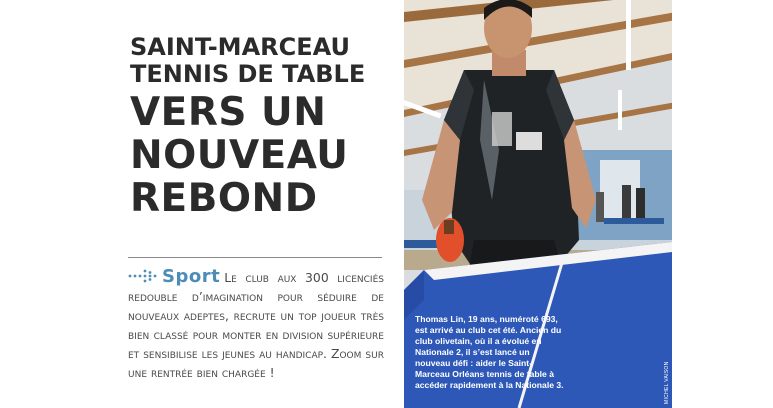 The height and width of the screenshot is (408, 773). What do you see at coordinates (228, 112) in the screenshot?
I see `title-line-1: Vers un` at bounding box center [228, 112].